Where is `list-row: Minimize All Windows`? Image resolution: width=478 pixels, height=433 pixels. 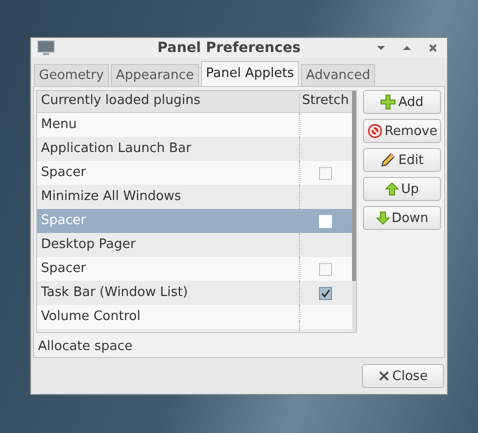
list-row: Minimize All Windows is located at coordinates (194, 197).